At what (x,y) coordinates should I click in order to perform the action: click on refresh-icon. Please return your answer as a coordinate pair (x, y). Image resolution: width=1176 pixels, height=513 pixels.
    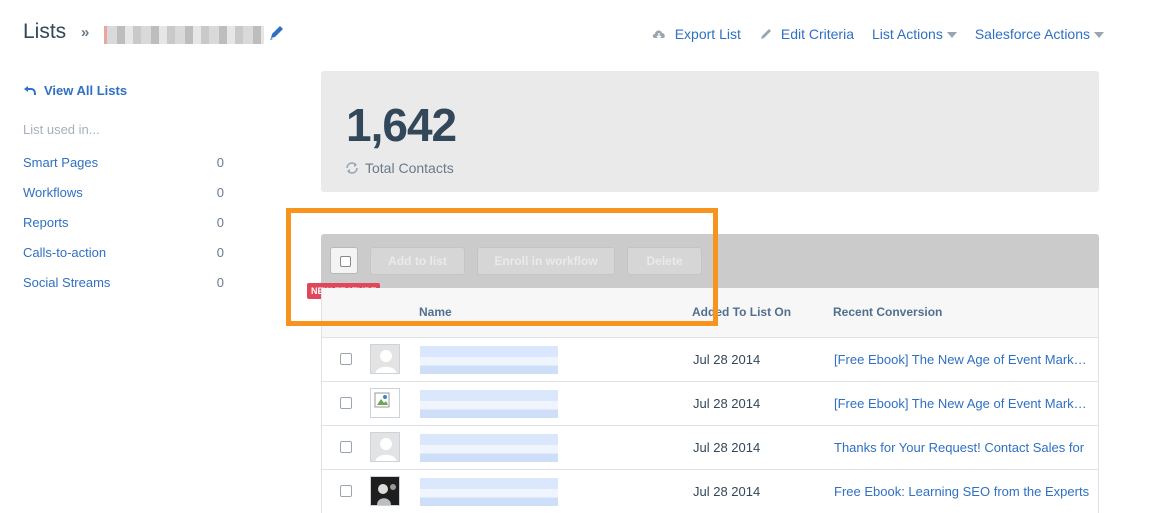
    Looking at the image, I should click on (352, 168).